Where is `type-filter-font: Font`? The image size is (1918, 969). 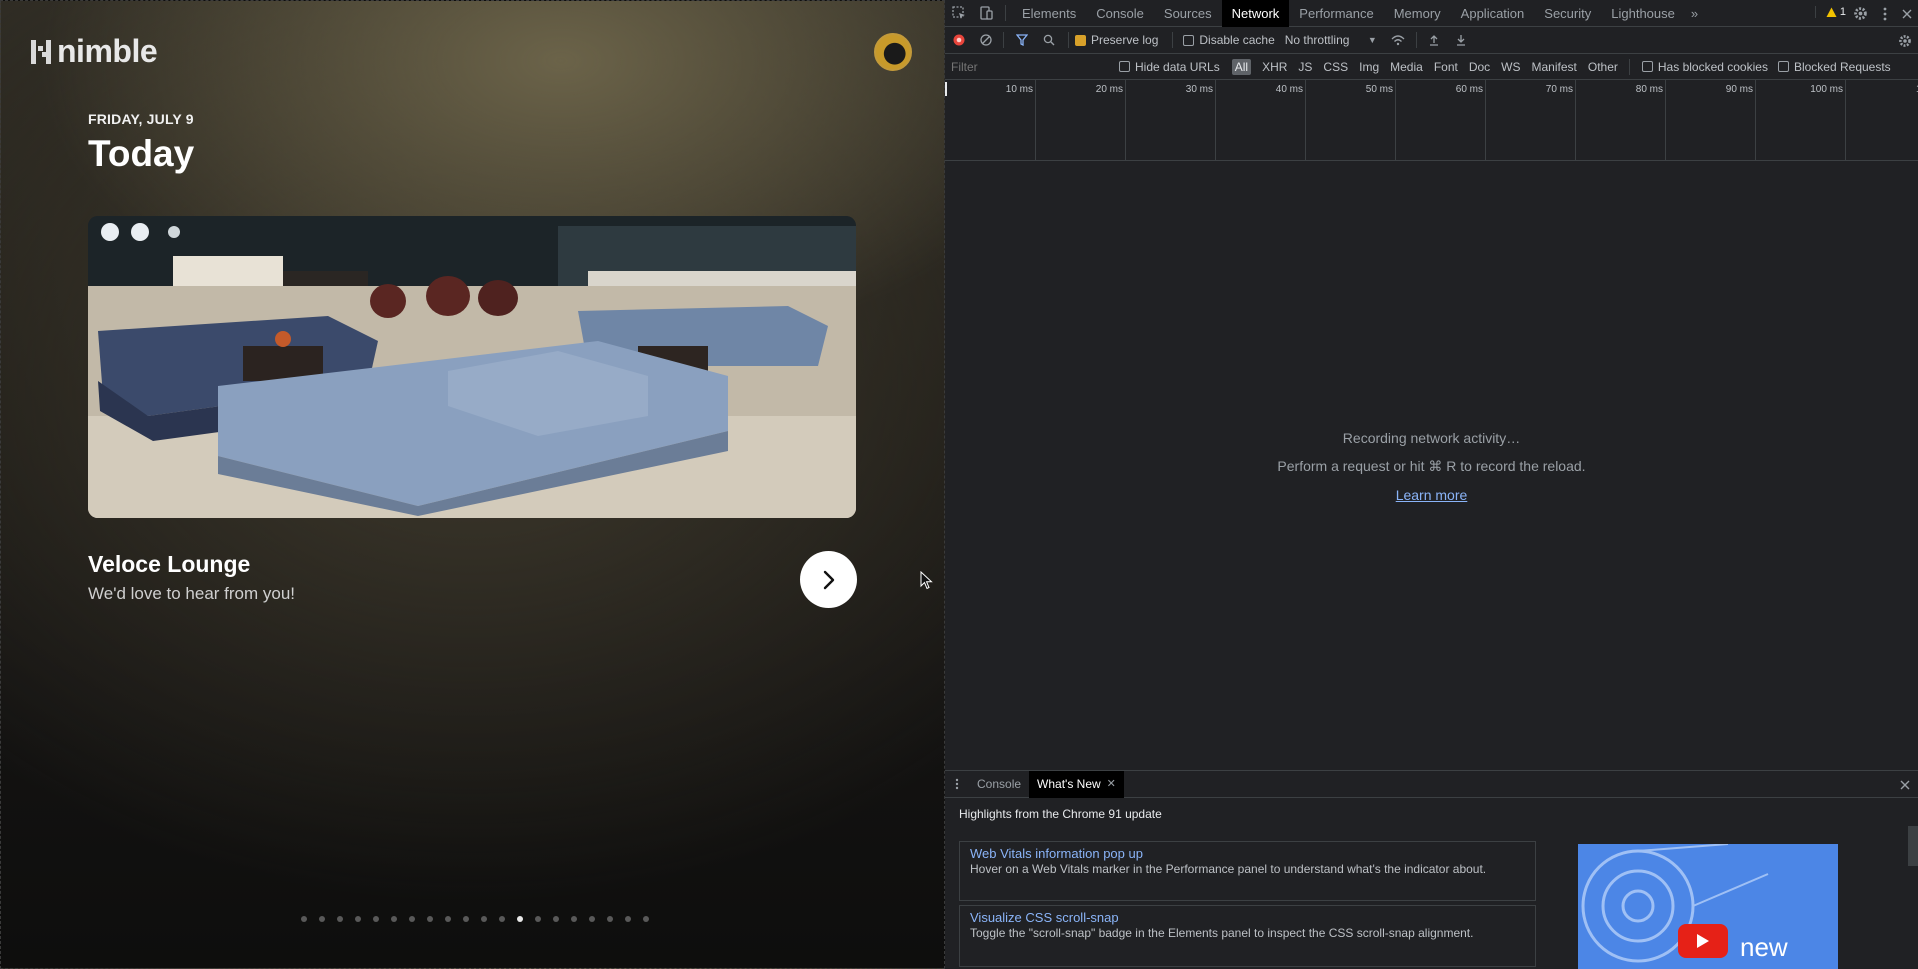 type-filter-font: Font is located at coordinates (1446, 67).